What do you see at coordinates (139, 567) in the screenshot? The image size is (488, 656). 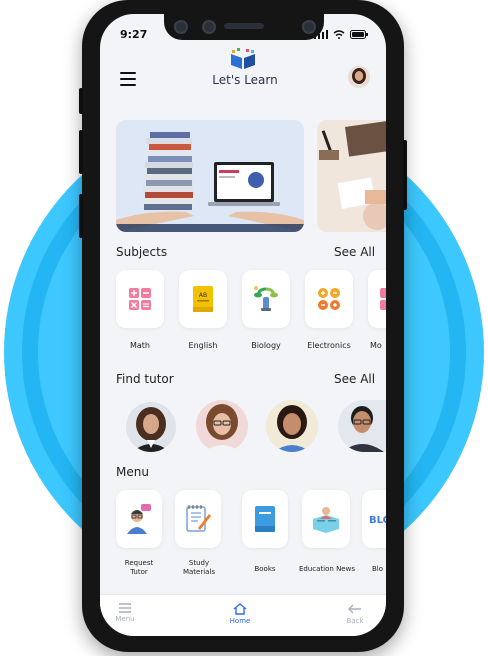 I see `menu-label-request-tutor: Request Tutor` at bounding box center [139, 567].